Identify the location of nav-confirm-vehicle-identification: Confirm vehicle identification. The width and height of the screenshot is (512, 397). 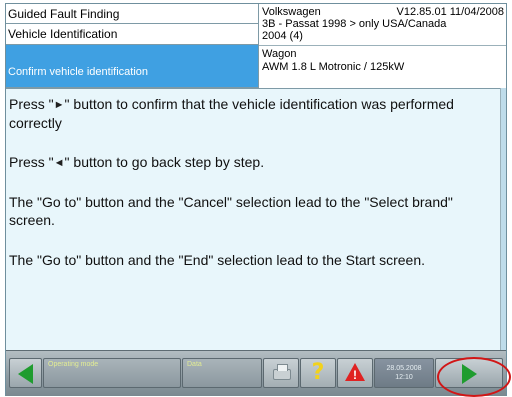
(132, 66).